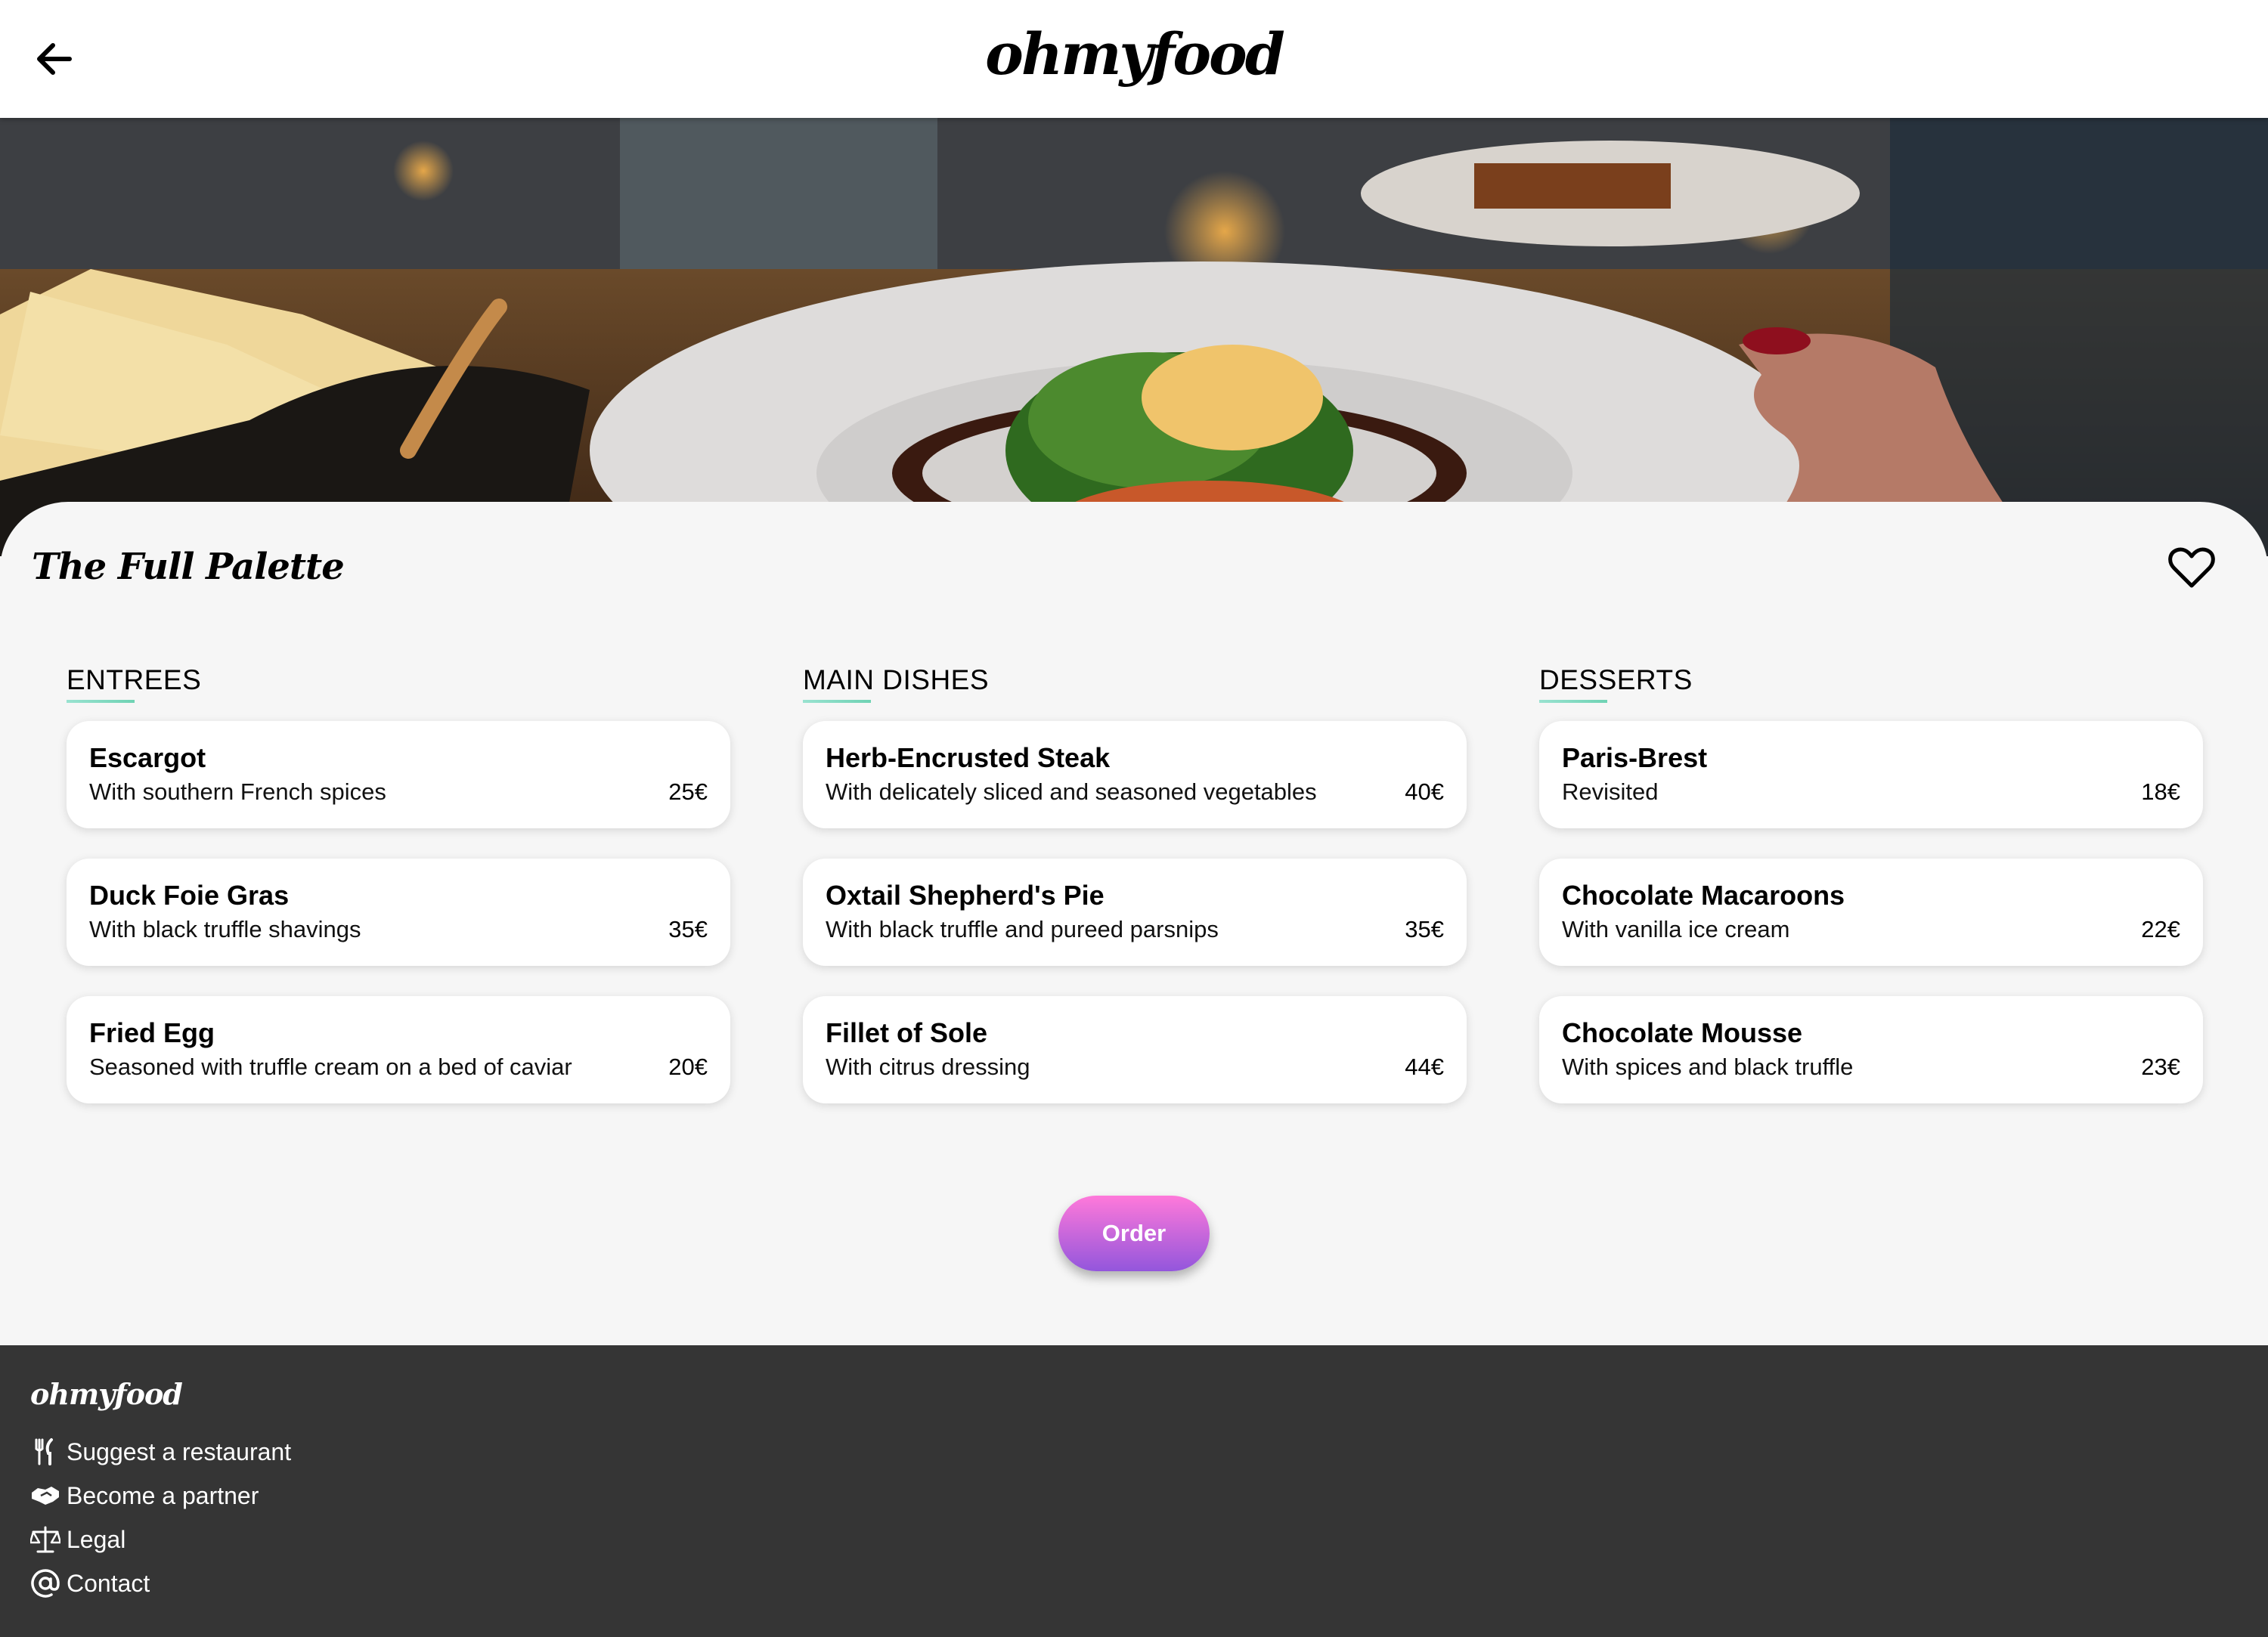  I want to click on dish-name: Chocolate Mousse, so click(1682, 1032).